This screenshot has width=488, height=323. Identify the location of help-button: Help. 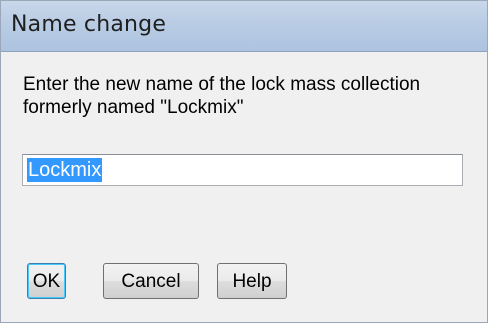
(252, 281).